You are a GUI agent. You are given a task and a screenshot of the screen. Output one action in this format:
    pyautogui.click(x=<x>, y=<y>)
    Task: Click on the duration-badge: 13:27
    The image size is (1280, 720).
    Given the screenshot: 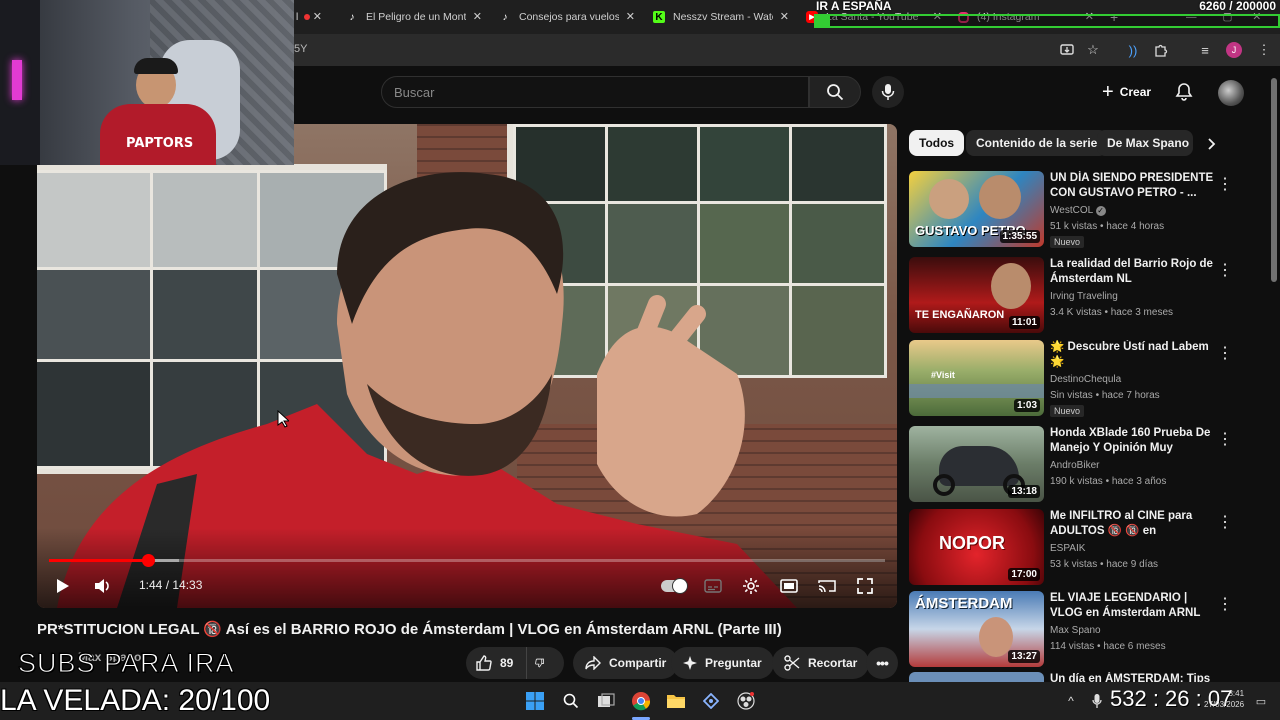 What is the action you would take?
    pyautogui.click(x=1024, y=656)
    